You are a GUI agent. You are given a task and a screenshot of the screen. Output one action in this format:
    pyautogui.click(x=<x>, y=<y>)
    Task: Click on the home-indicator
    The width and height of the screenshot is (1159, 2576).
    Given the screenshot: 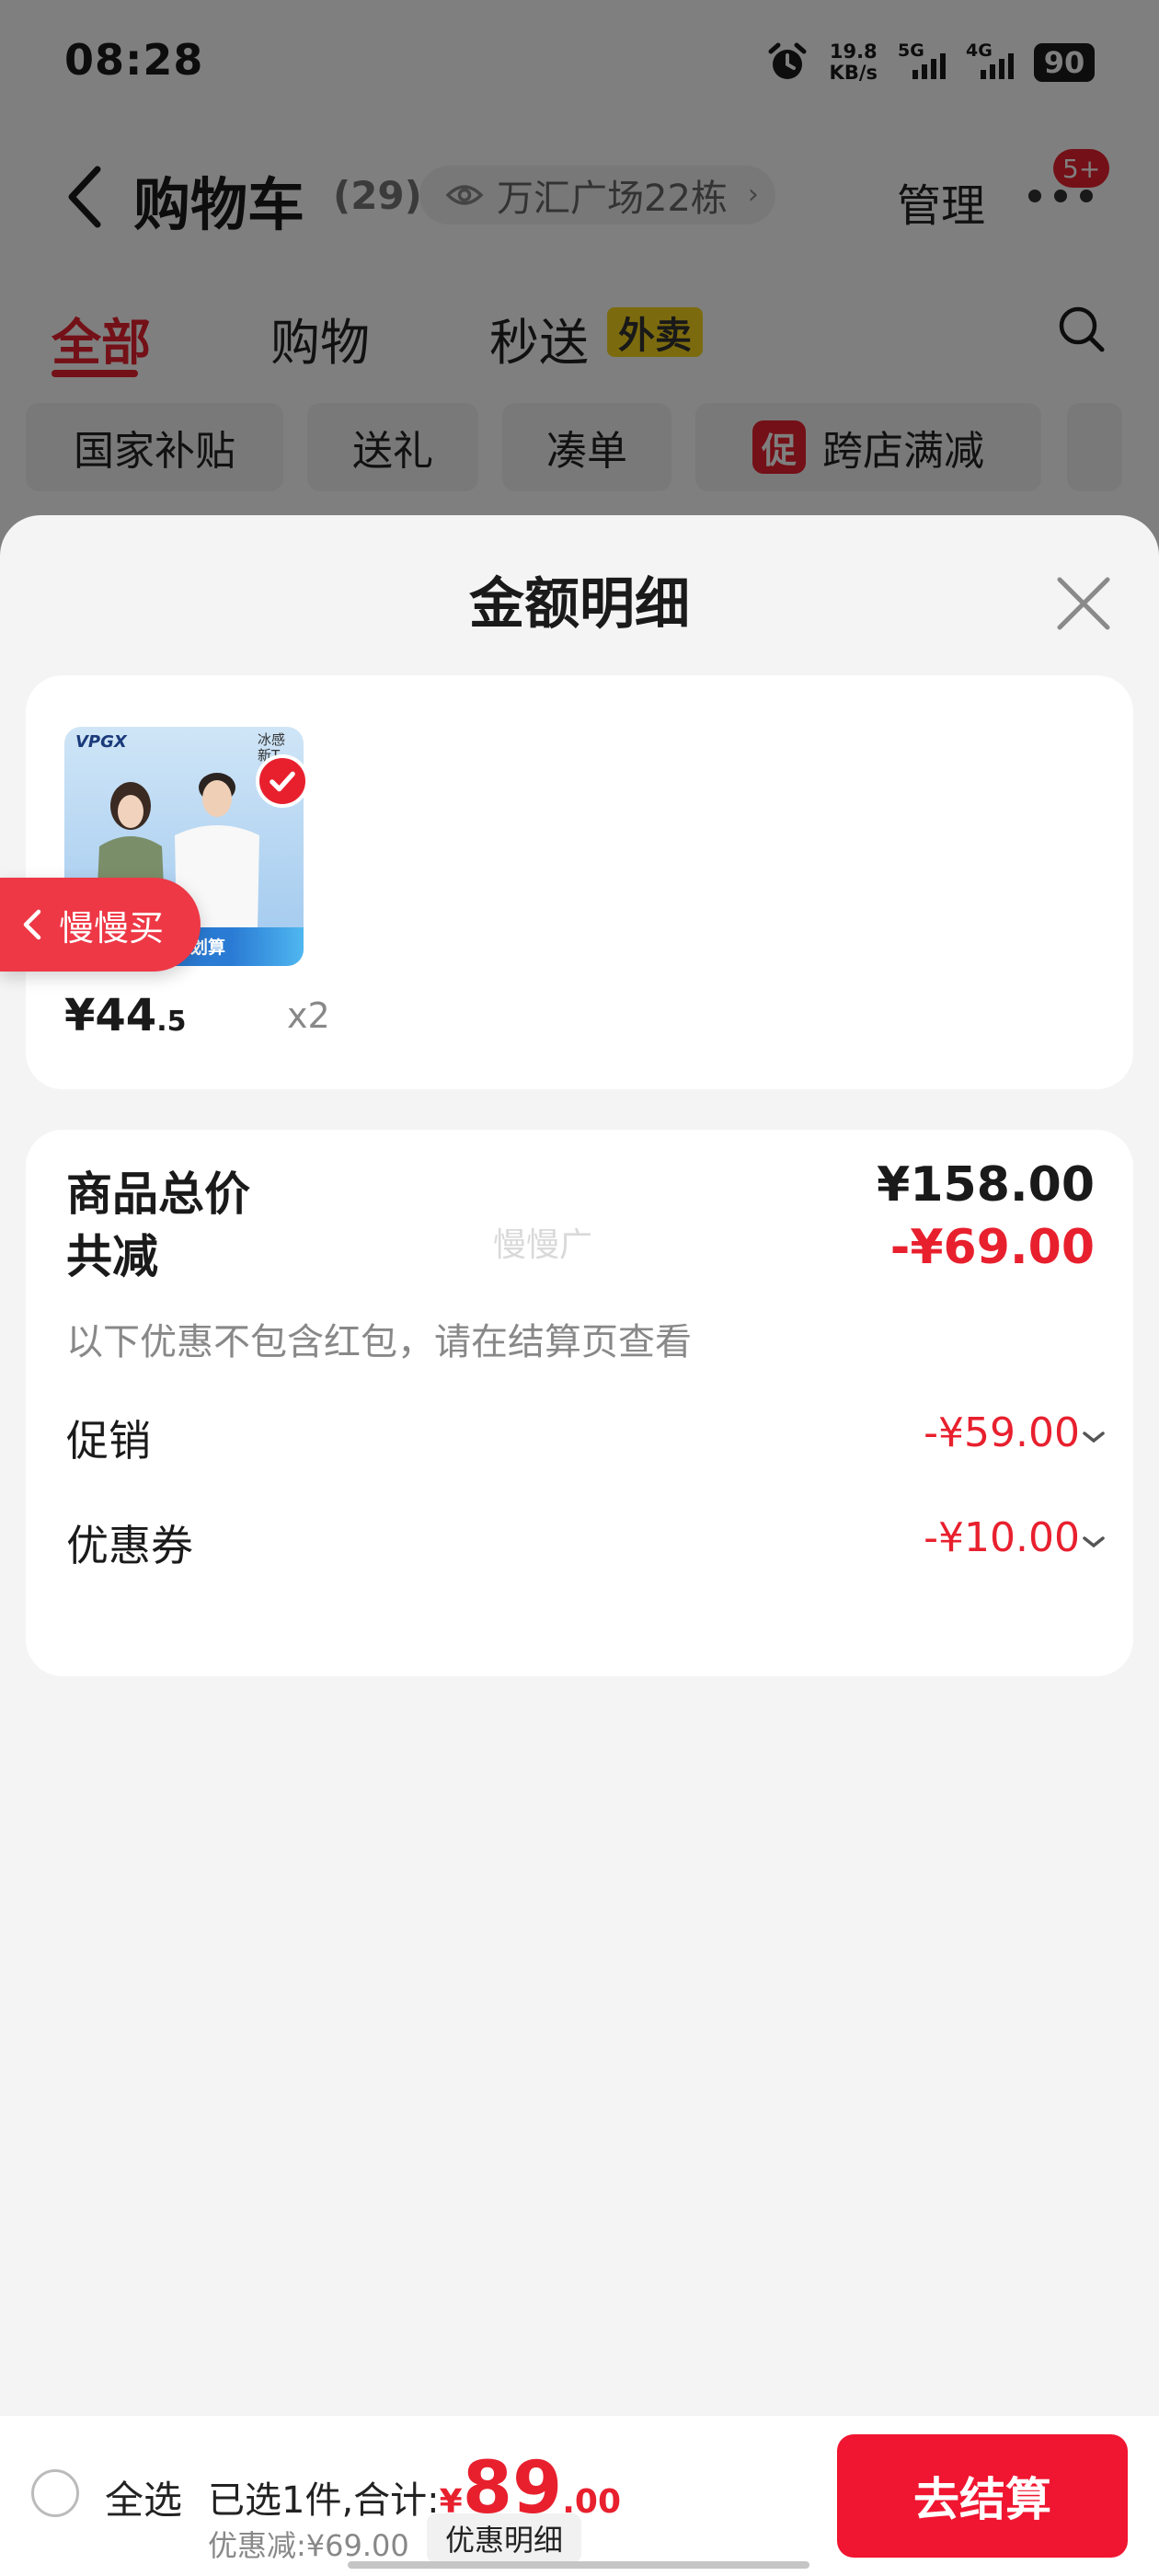 What is the action you would take?
    pyautogui.click(x=578, y=2565)
    